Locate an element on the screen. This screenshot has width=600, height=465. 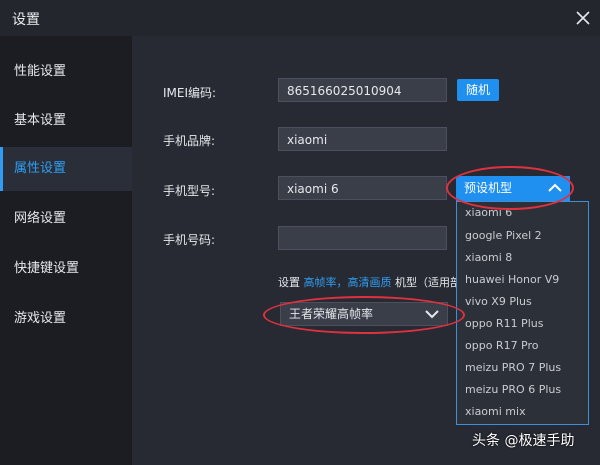
preset-option: google Pixel 2 is located at coordinates (503, 235).